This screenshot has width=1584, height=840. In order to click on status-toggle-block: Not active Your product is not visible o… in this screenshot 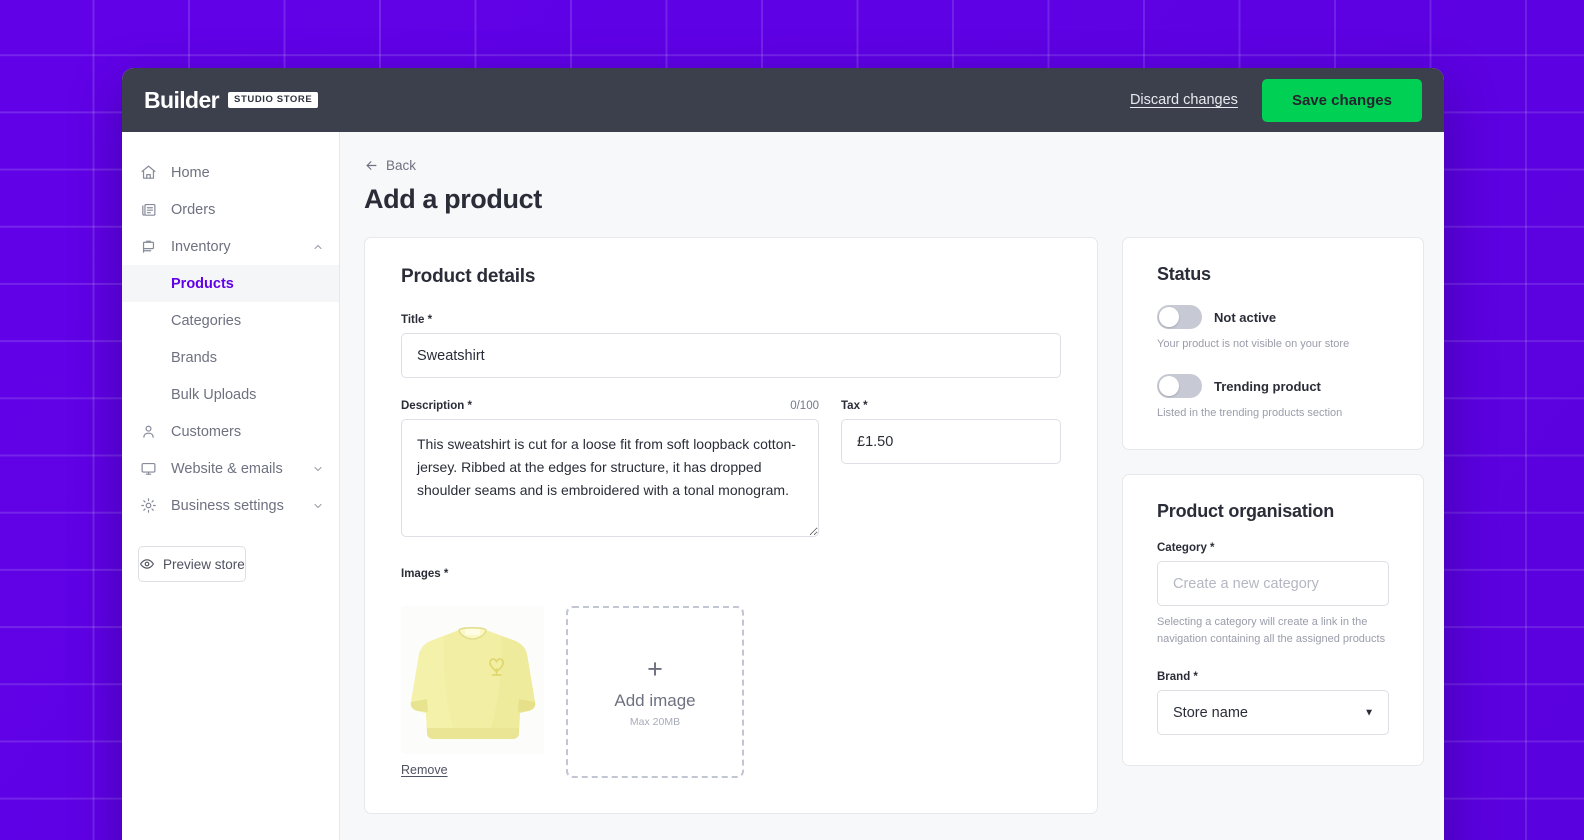, I will do `click(1273, 327)`.